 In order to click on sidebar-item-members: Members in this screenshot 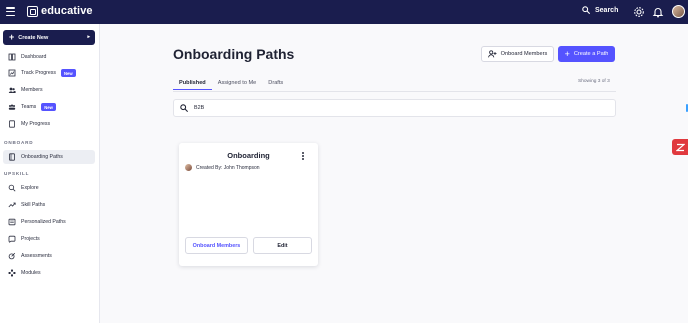, I will do `click(49, 90)`.